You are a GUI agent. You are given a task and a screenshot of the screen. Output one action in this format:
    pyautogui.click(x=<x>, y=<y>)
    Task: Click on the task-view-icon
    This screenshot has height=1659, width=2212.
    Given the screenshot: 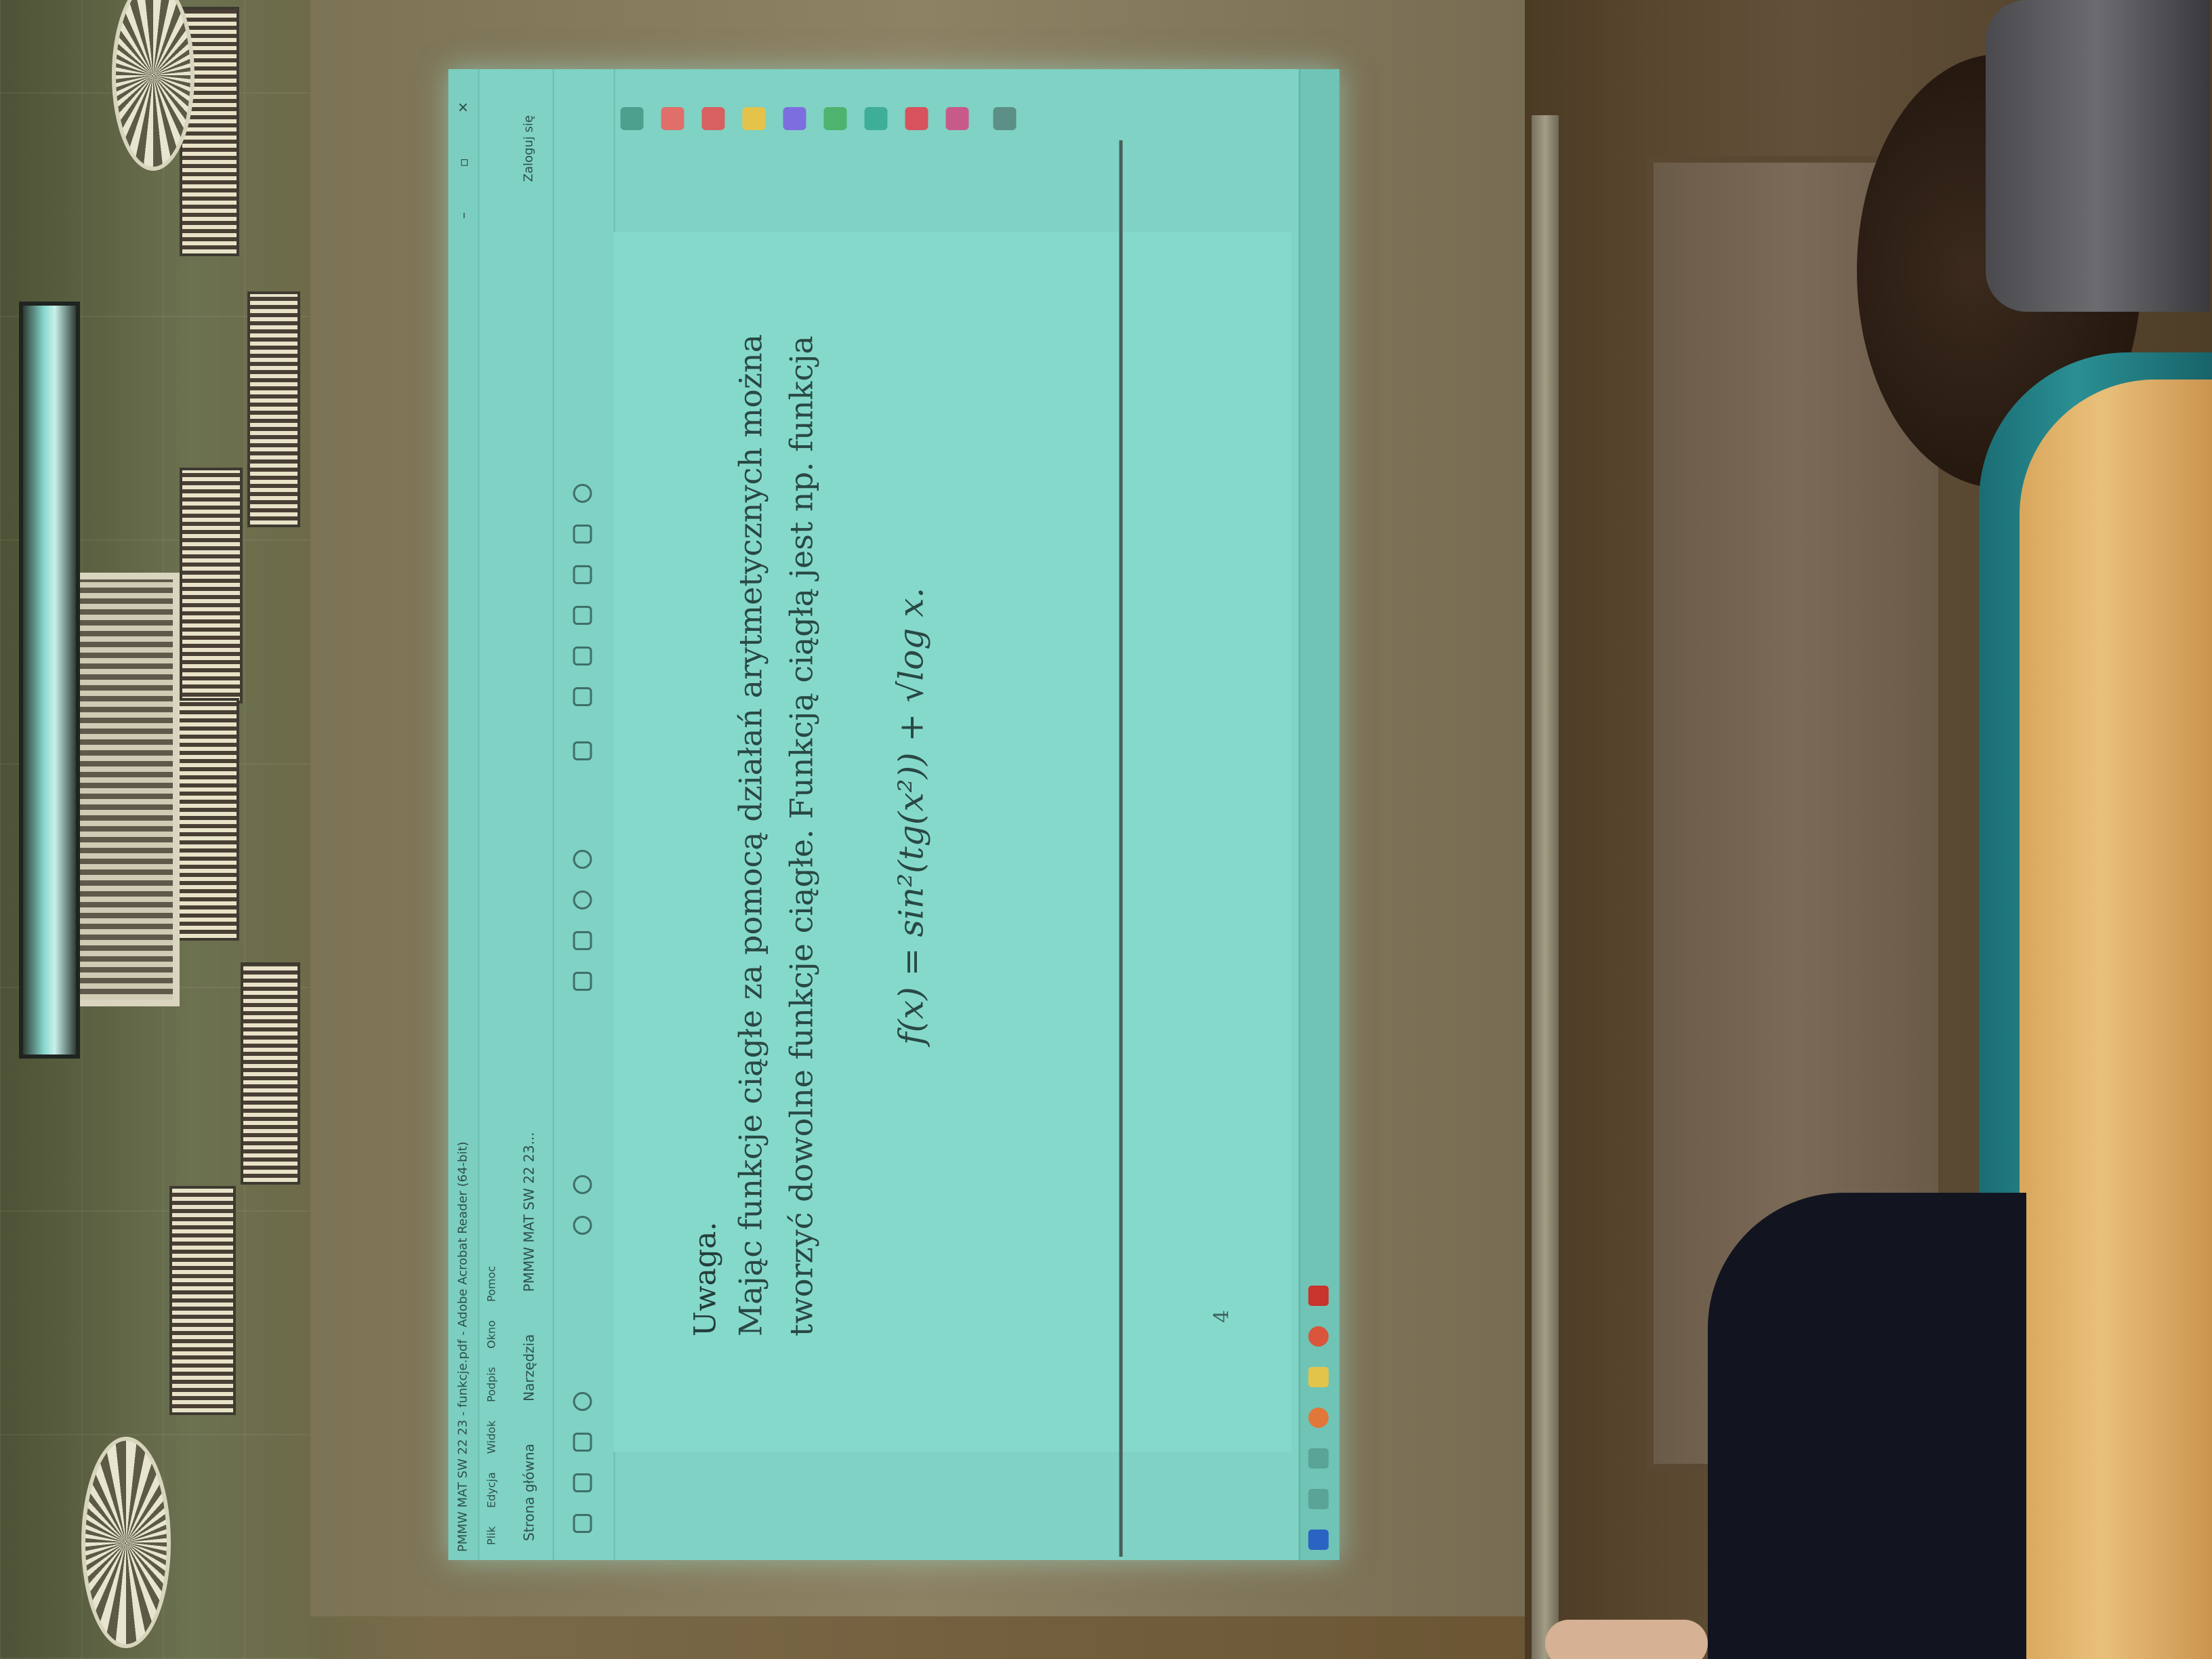 What is the action you would take?
    pyautogui.click(x=1318, y=1459)
    